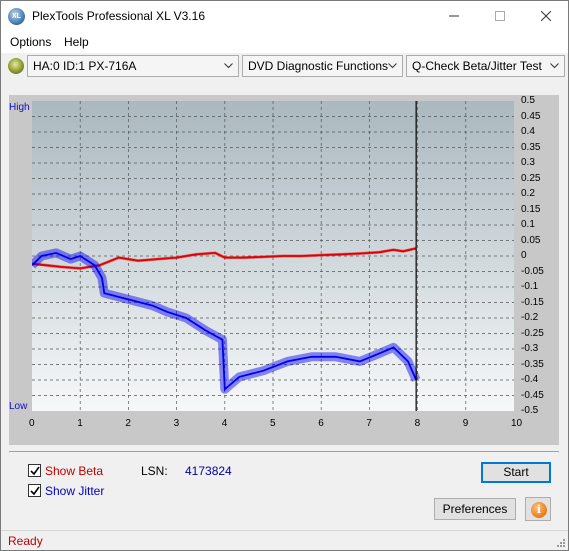 The width and height of the screenshot is (569, 551). I want to click on menu-options: Options, so click(30, 42).